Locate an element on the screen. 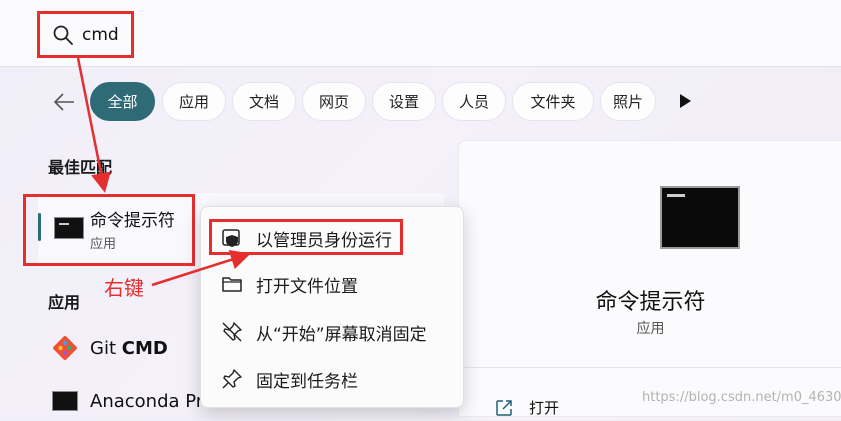 The image size is (841, 421). annotation-arrows is located at coordinates (163, 172).